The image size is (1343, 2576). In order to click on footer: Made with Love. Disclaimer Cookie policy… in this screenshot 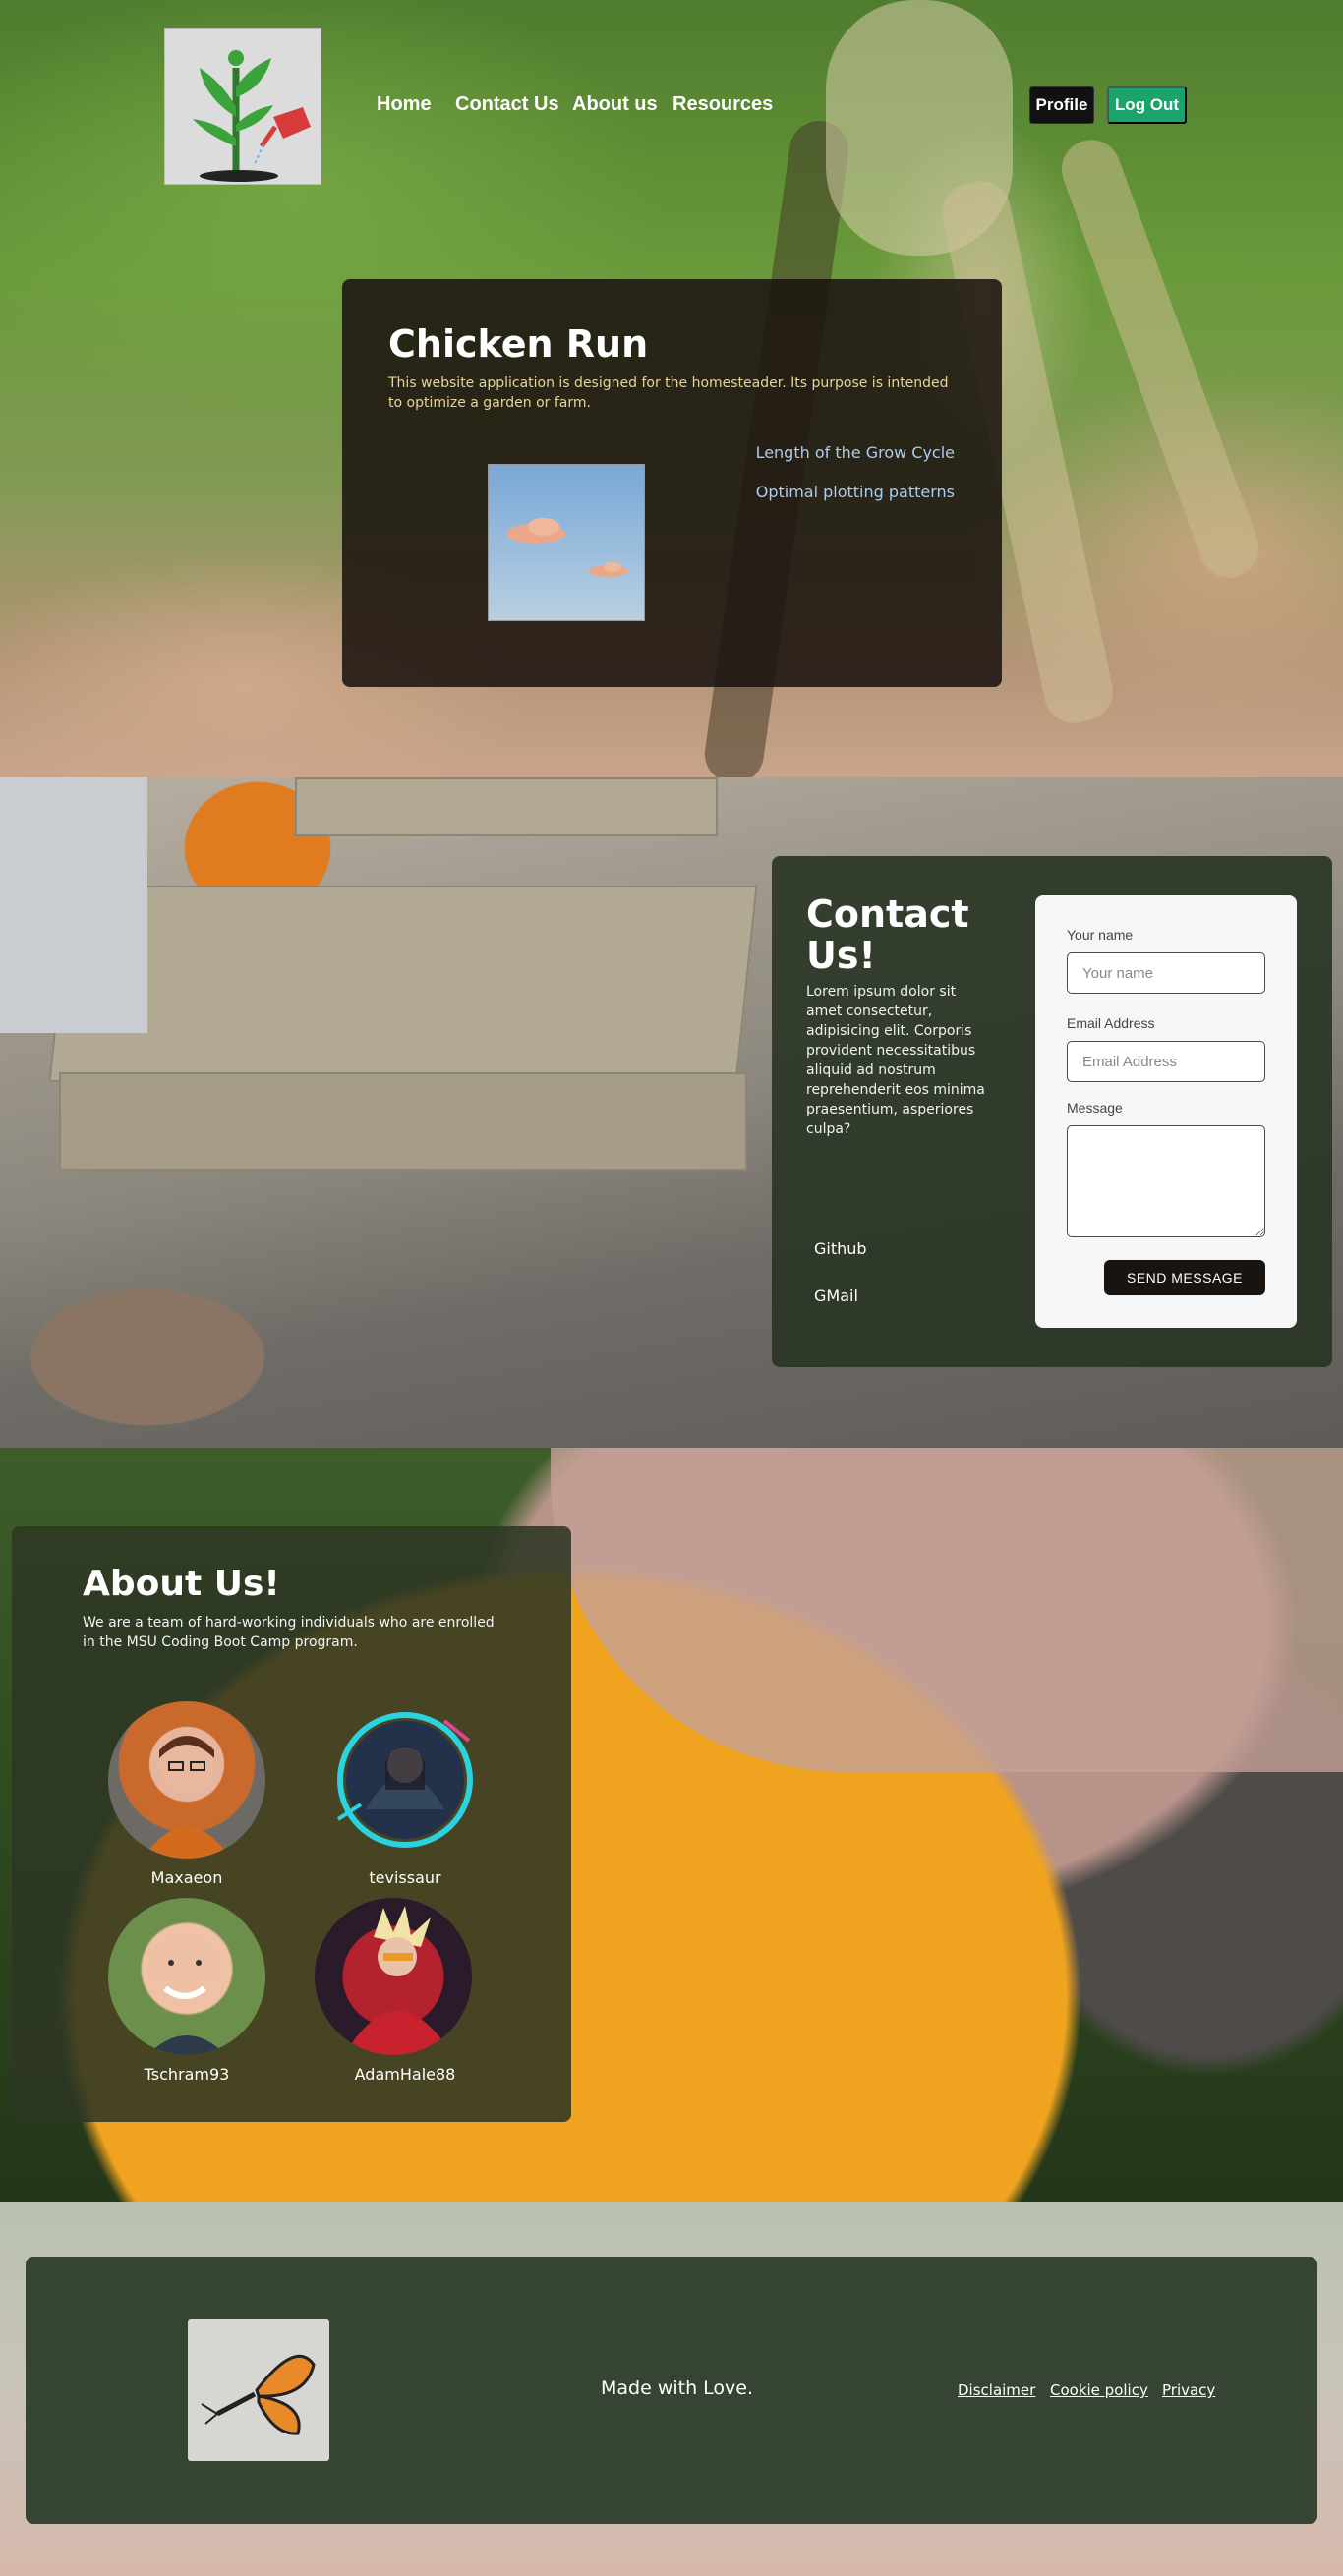, I will do `click(671, 2389)`.